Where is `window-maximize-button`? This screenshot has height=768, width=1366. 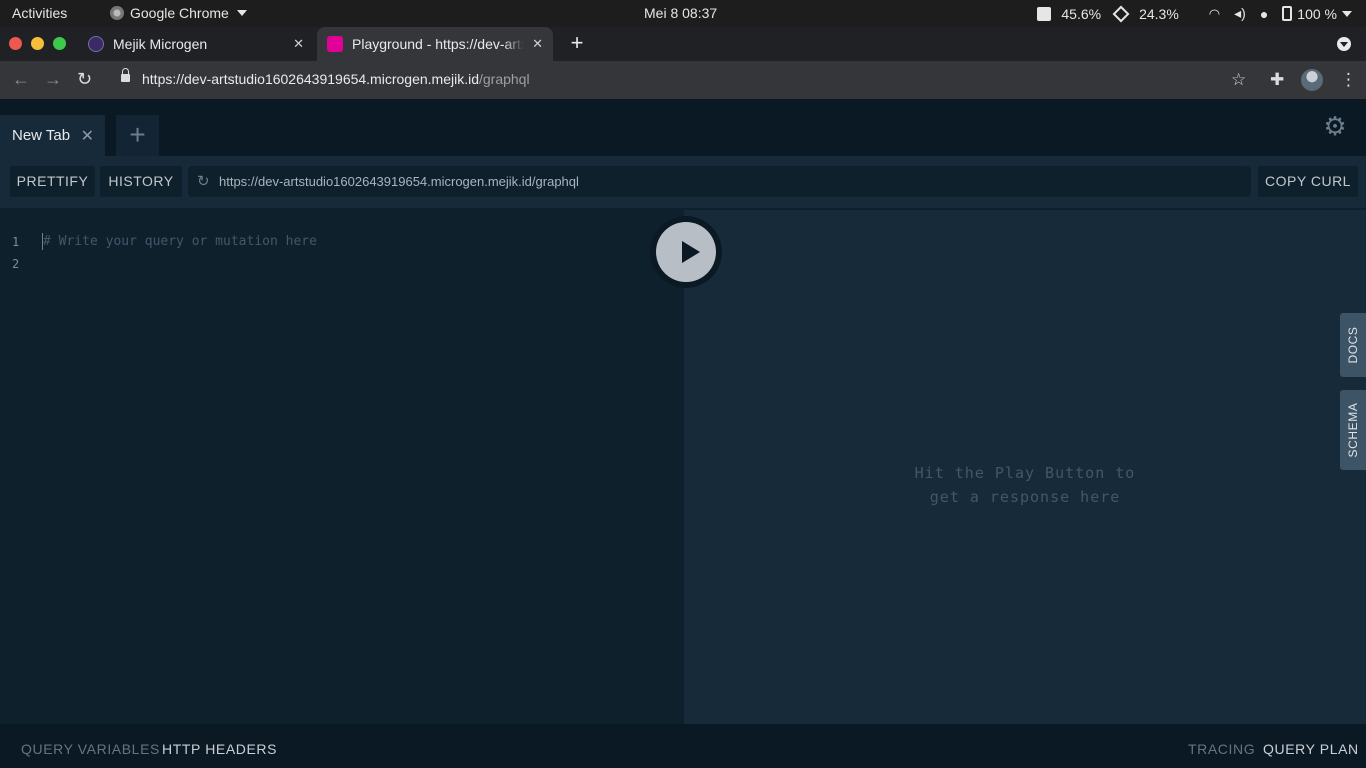
window-maximize-button is located at coordinates (59, 43).